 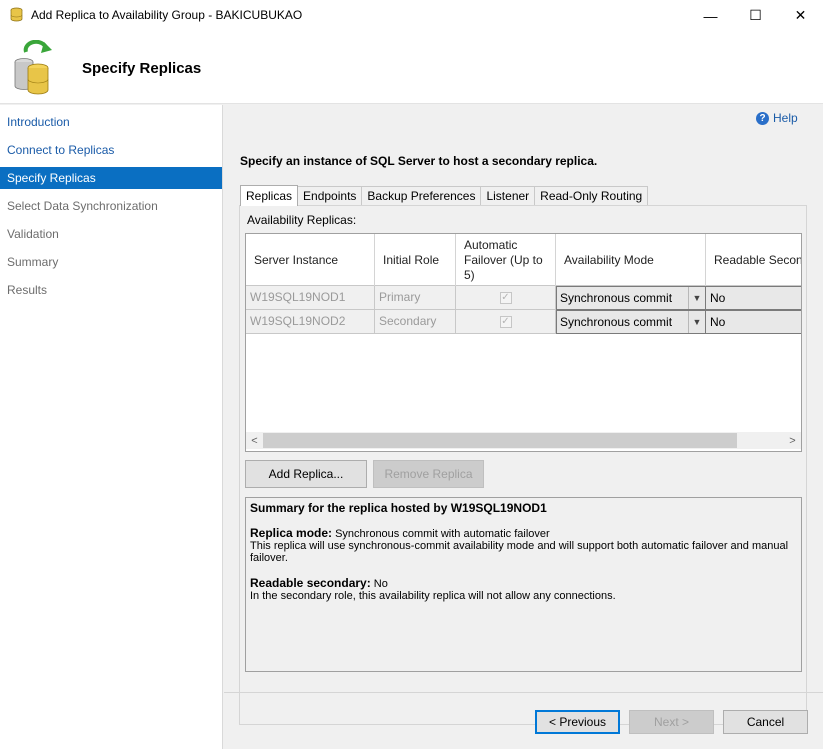 I want to click on help-link: ? Help, so click(x=777, y=118).